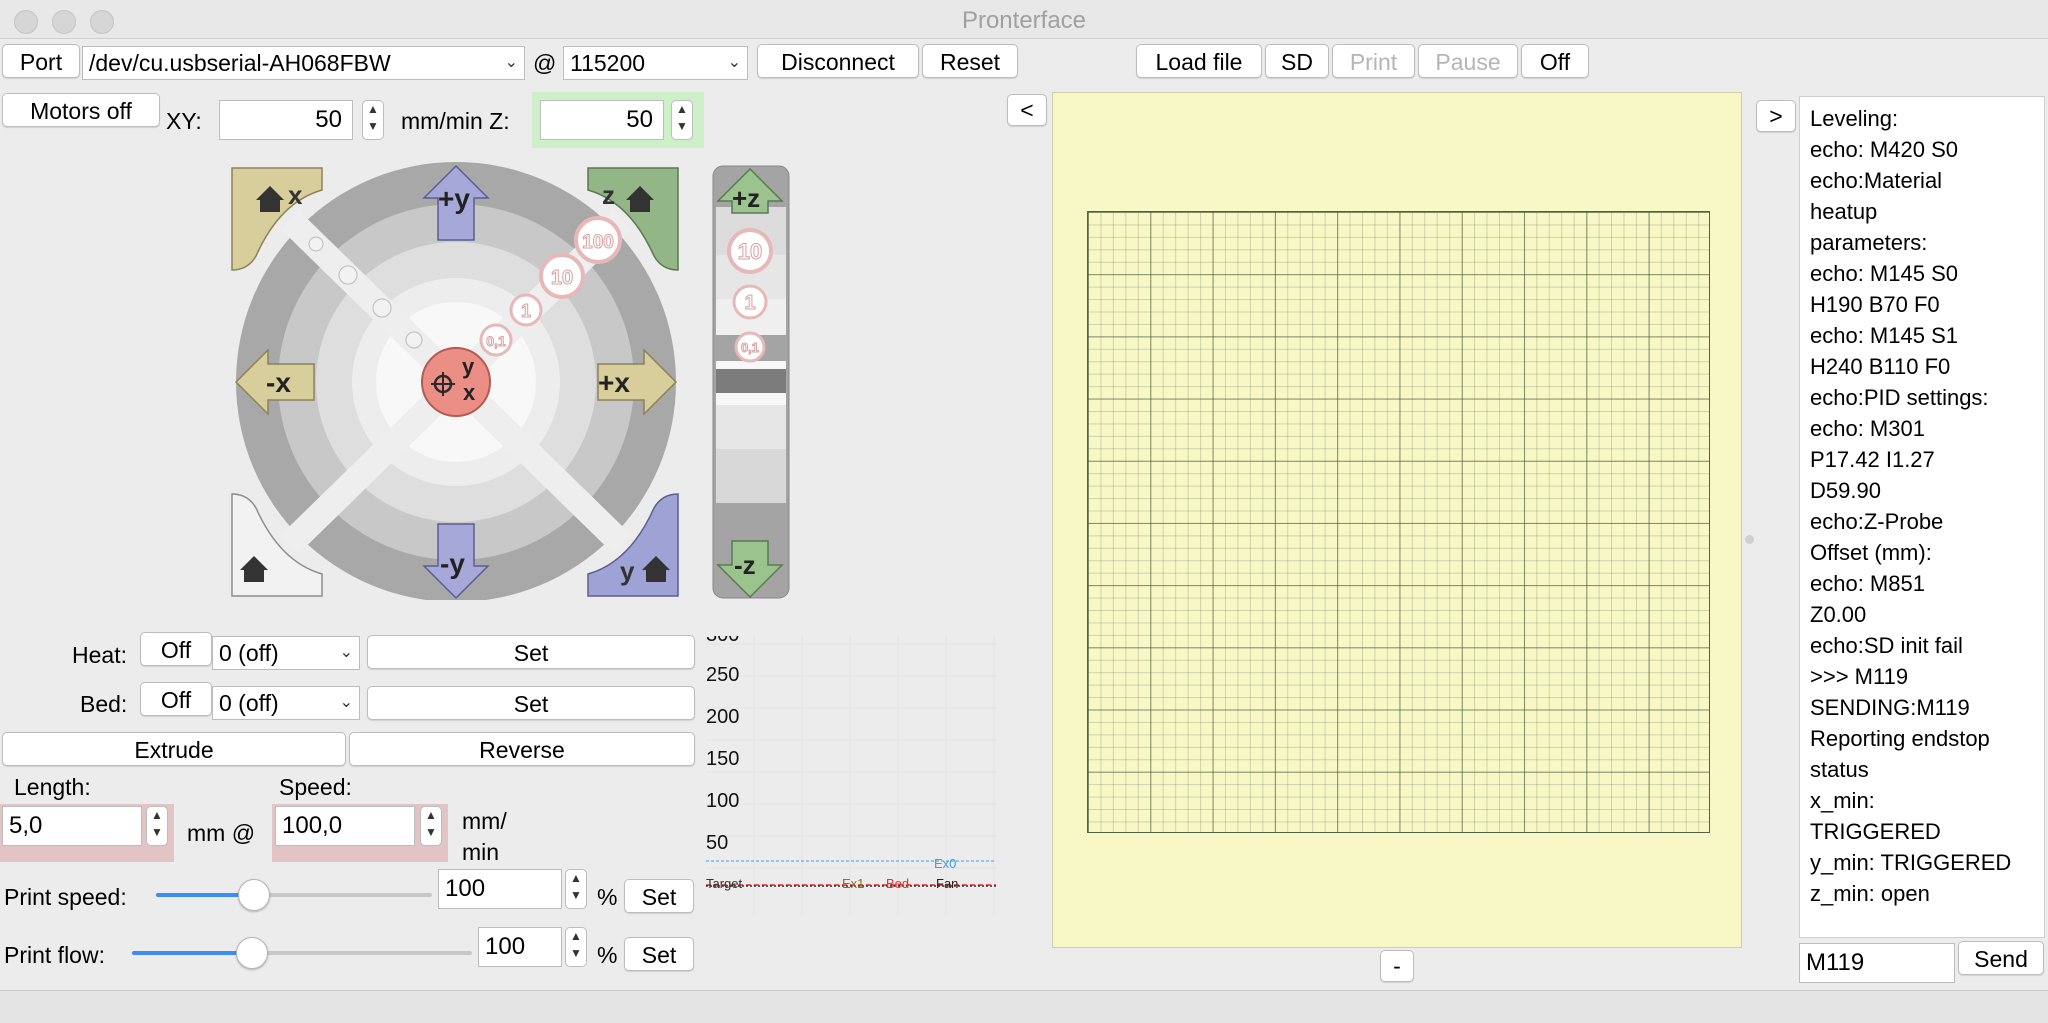 The image size is (2048, 1023). Describe the element at coordinates (72, 826) in the screenshot. I see `length-input: 5,0` at that location.